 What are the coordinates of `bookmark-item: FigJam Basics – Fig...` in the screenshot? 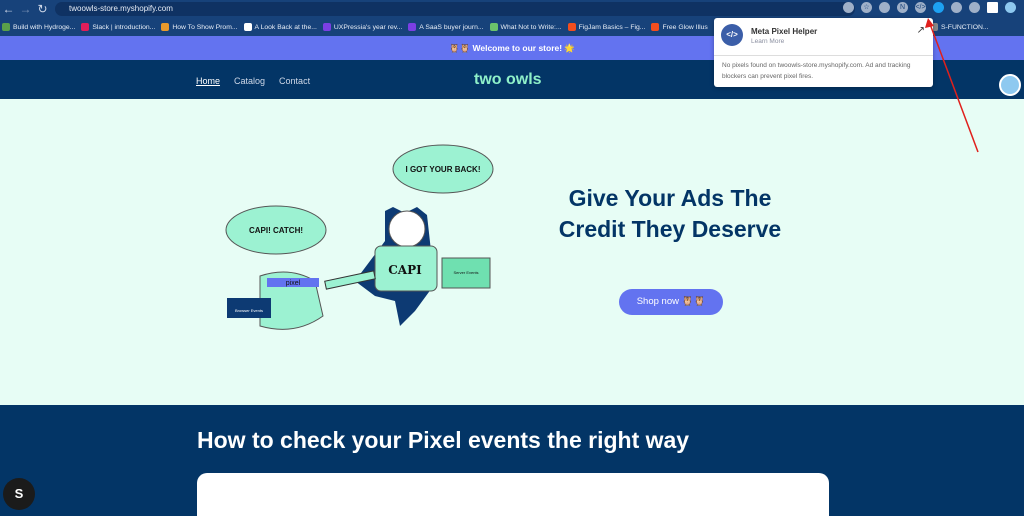 It's located at (606, 27).